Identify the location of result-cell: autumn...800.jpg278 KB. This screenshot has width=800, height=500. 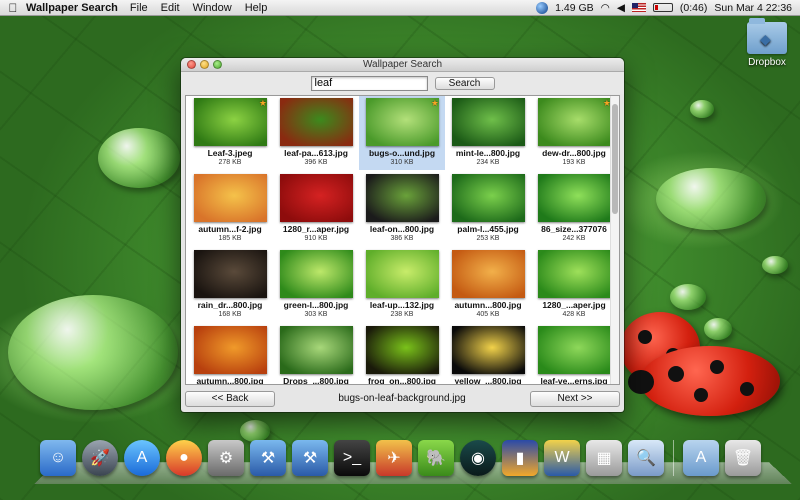
(230, 354).